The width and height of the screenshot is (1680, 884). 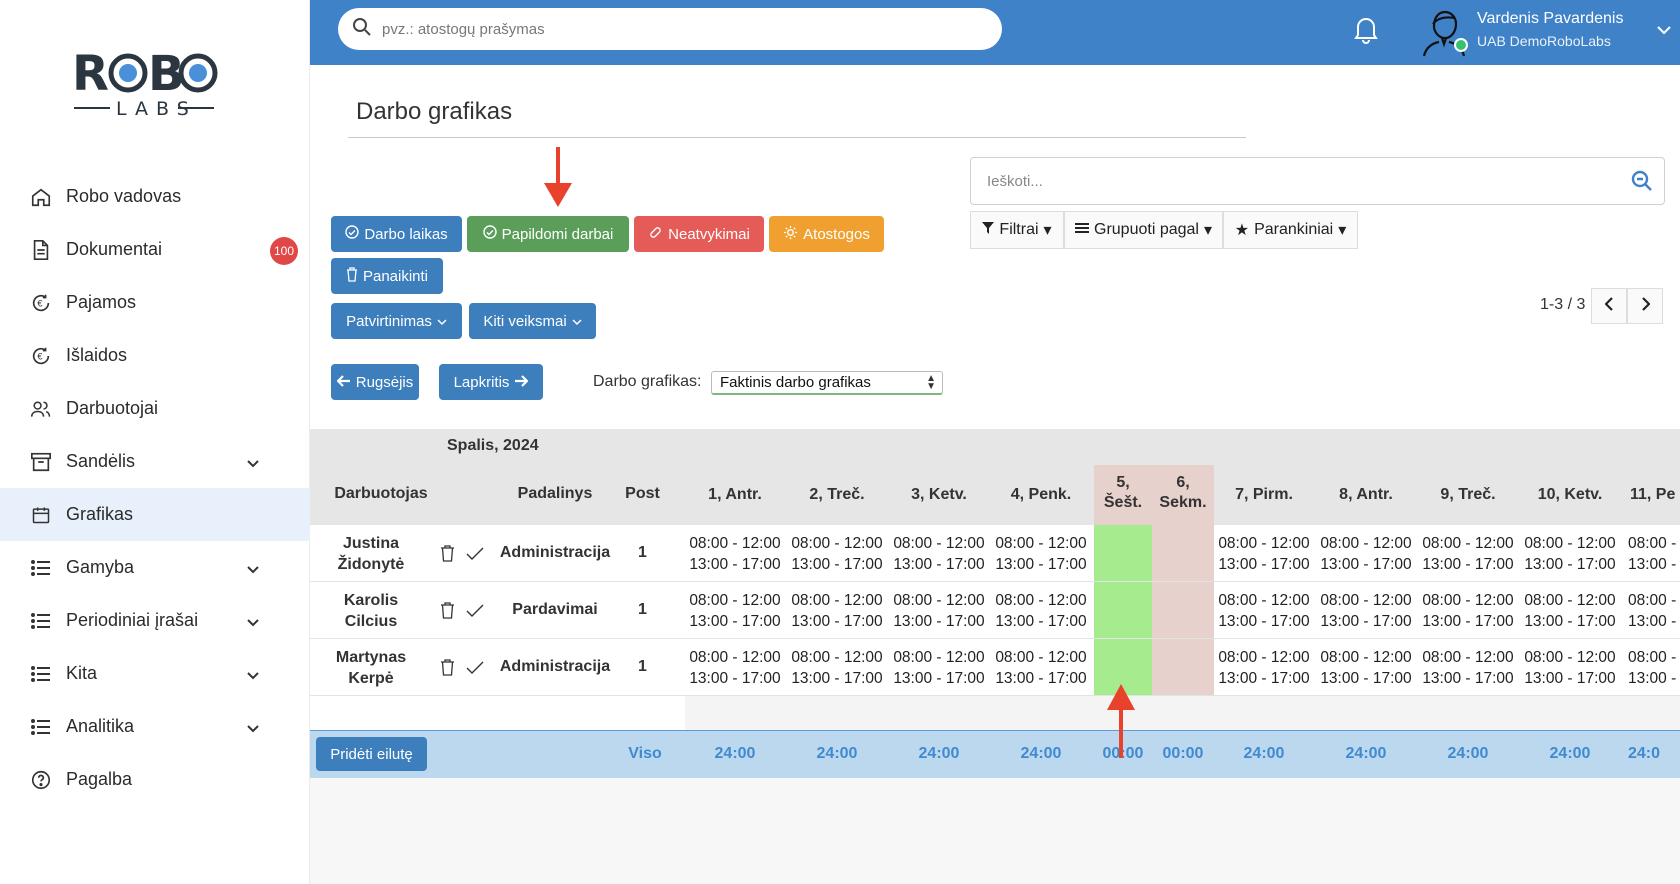 What do you see at coordinates (532, 321) in the screenshot?
I see `other-actions-dropdown: Kiti veiksmai` at bounding box center [532, 321].